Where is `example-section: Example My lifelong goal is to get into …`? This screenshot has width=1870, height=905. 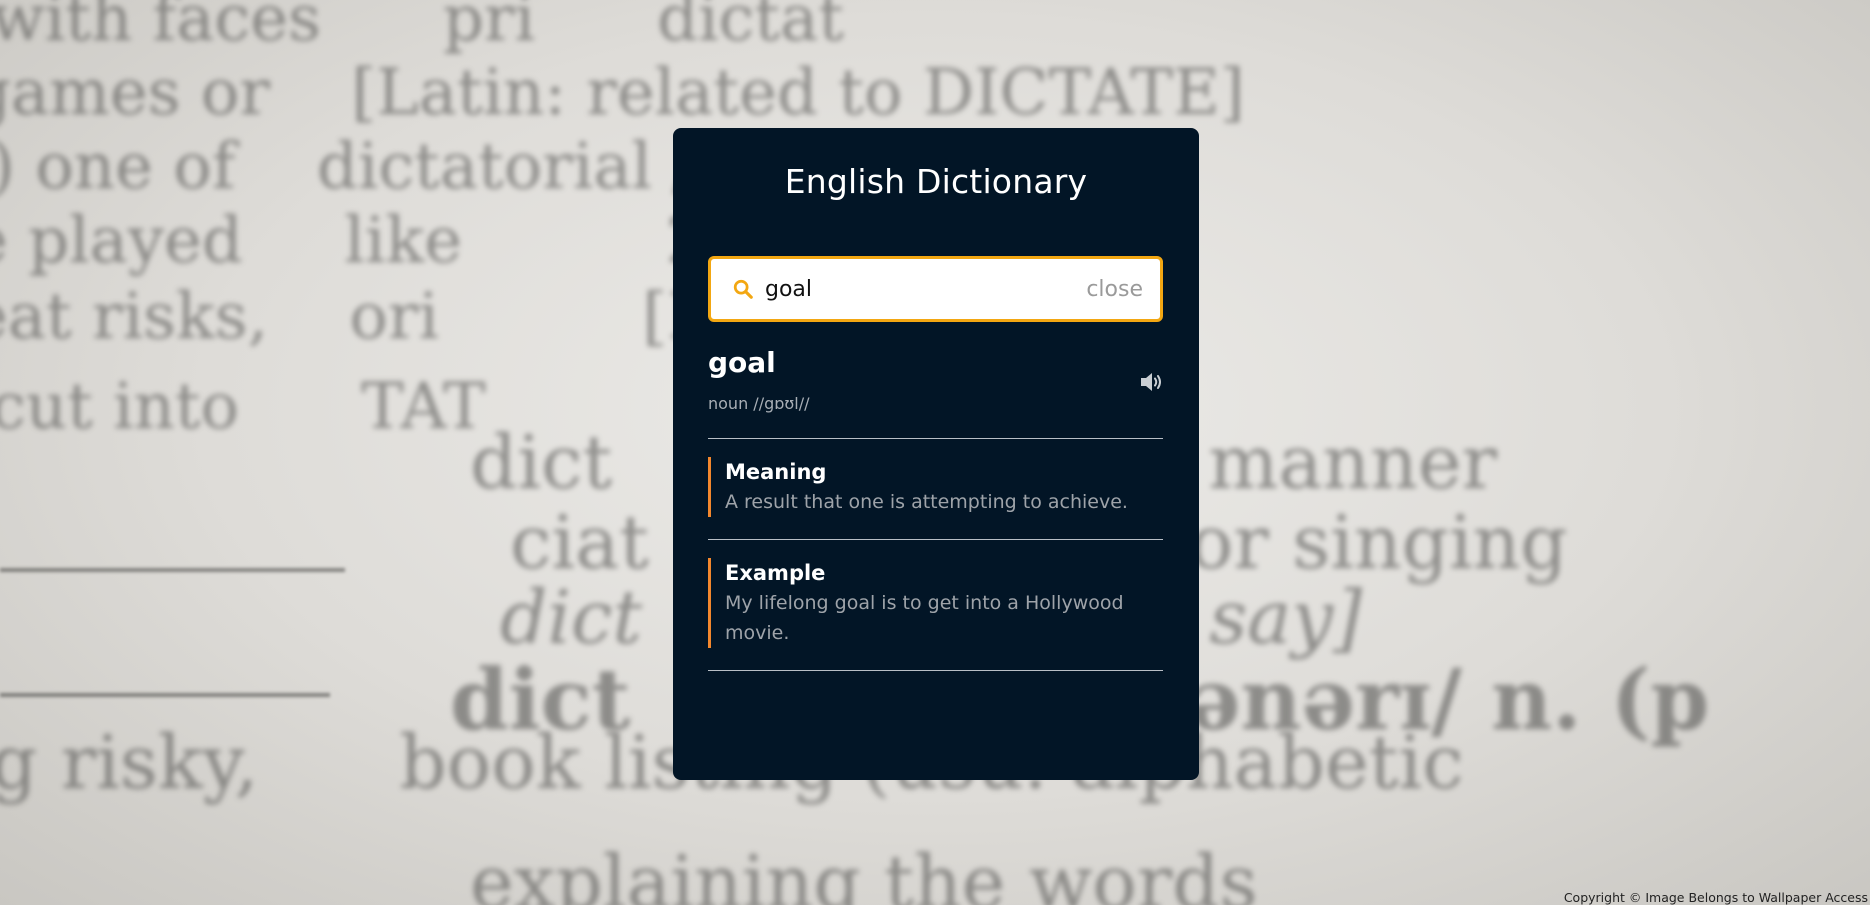
example-section: Example My lifelong goal is to get into … is located at coordinates (935, 603).